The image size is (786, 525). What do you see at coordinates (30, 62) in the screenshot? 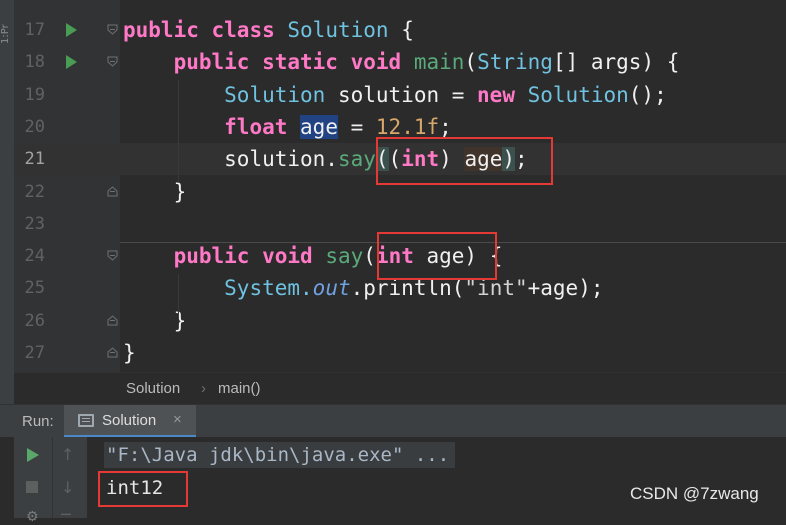
I see `line-number: 18` at bounding box center [30, 62].